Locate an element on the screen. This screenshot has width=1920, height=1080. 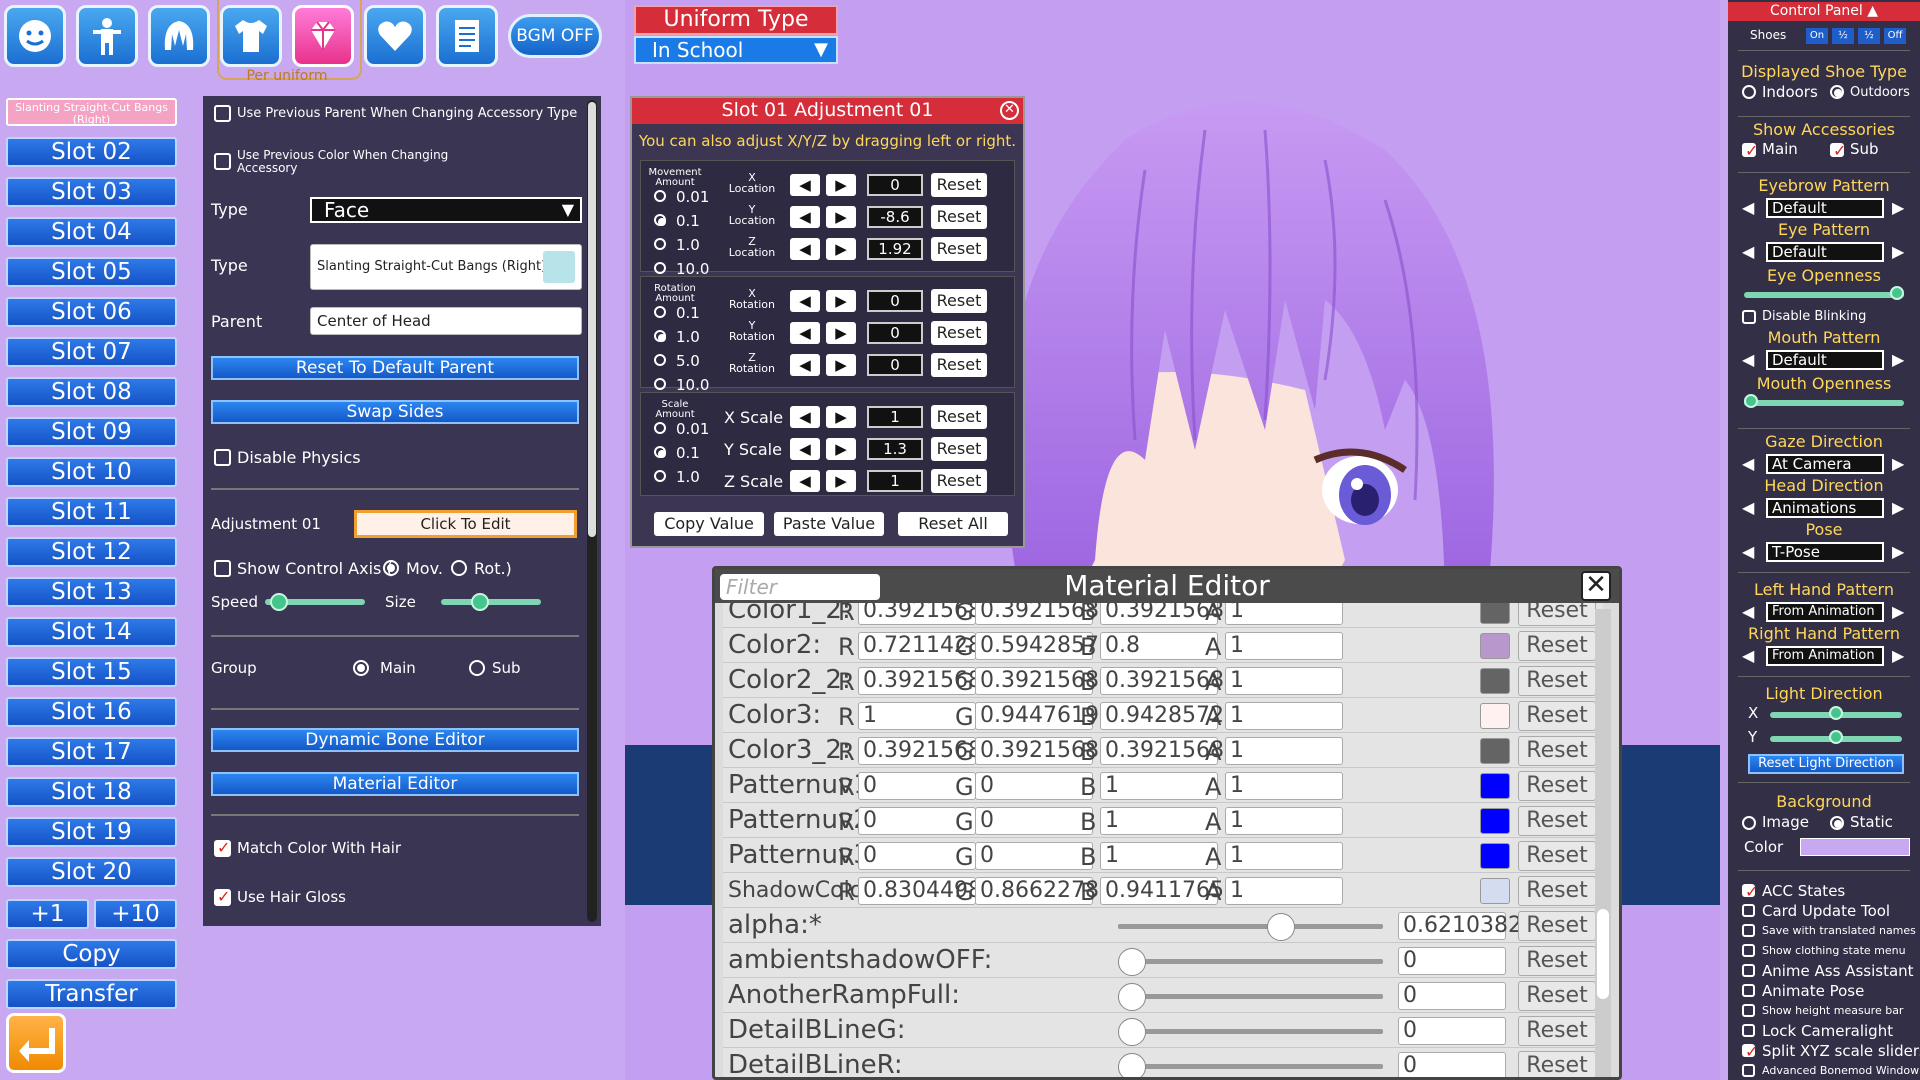
type-dropdown: Face is located at coordinates (446, 210).